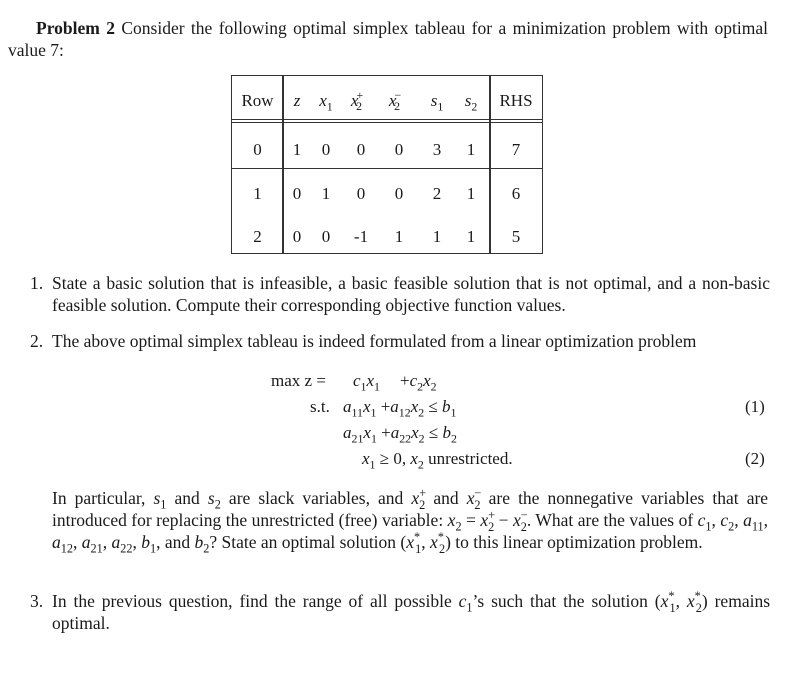 Image resolution: width=795 pixels, height=676 pixels. I want to click on tableau-rhs: 5, so click(516, 236).